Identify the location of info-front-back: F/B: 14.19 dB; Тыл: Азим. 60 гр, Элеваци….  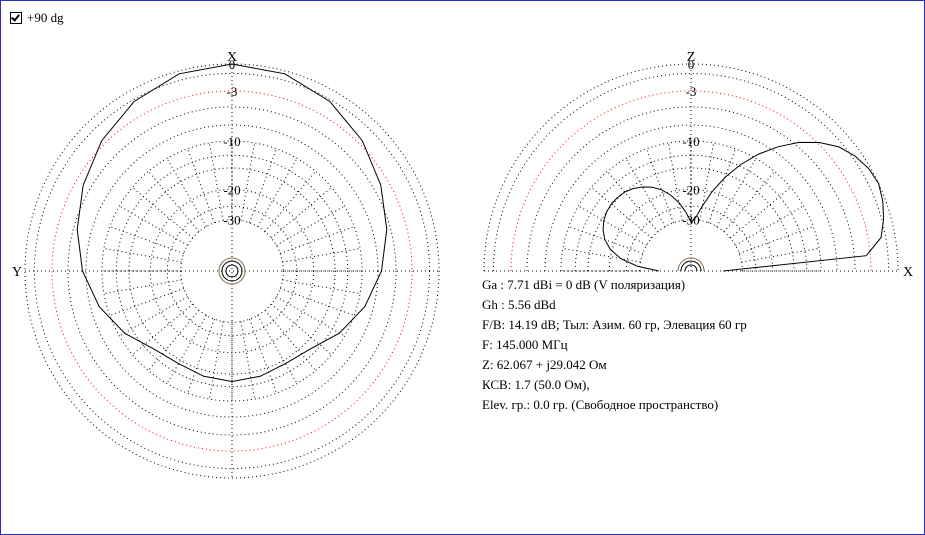
(614, 324).